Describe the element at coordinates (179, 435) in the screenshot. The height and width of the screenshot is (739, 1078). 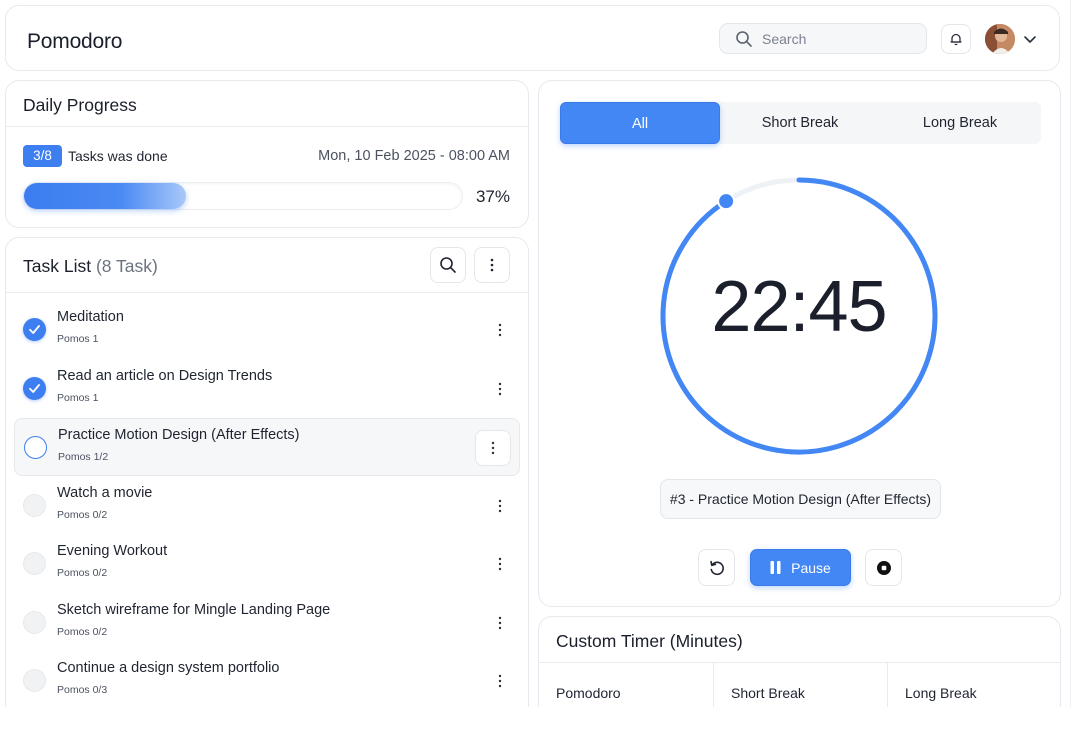
I see `task-name: Practice Motion Design (After Effects)` at that location.